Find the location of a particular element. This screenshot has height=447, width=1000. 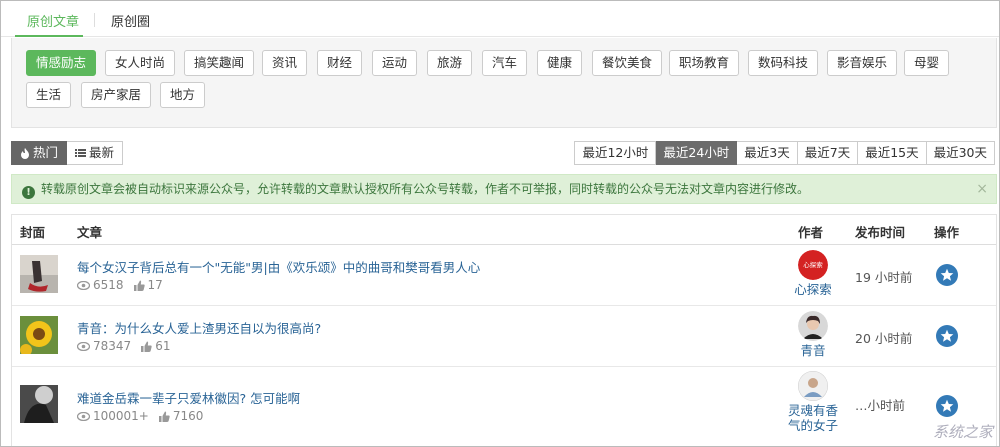

category-life: 生活 is located at coordinates (49, 95).